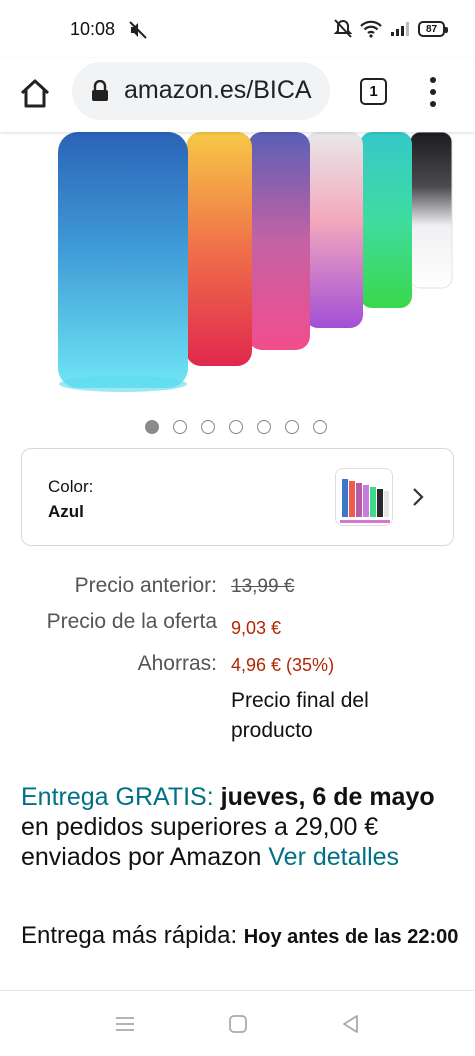 The height and width of the screenshot is (1056, 475). What do you see at coordinates (364, 497) in the screenshot?
I see `color-thumbnail` at bounding box center [364, 497].